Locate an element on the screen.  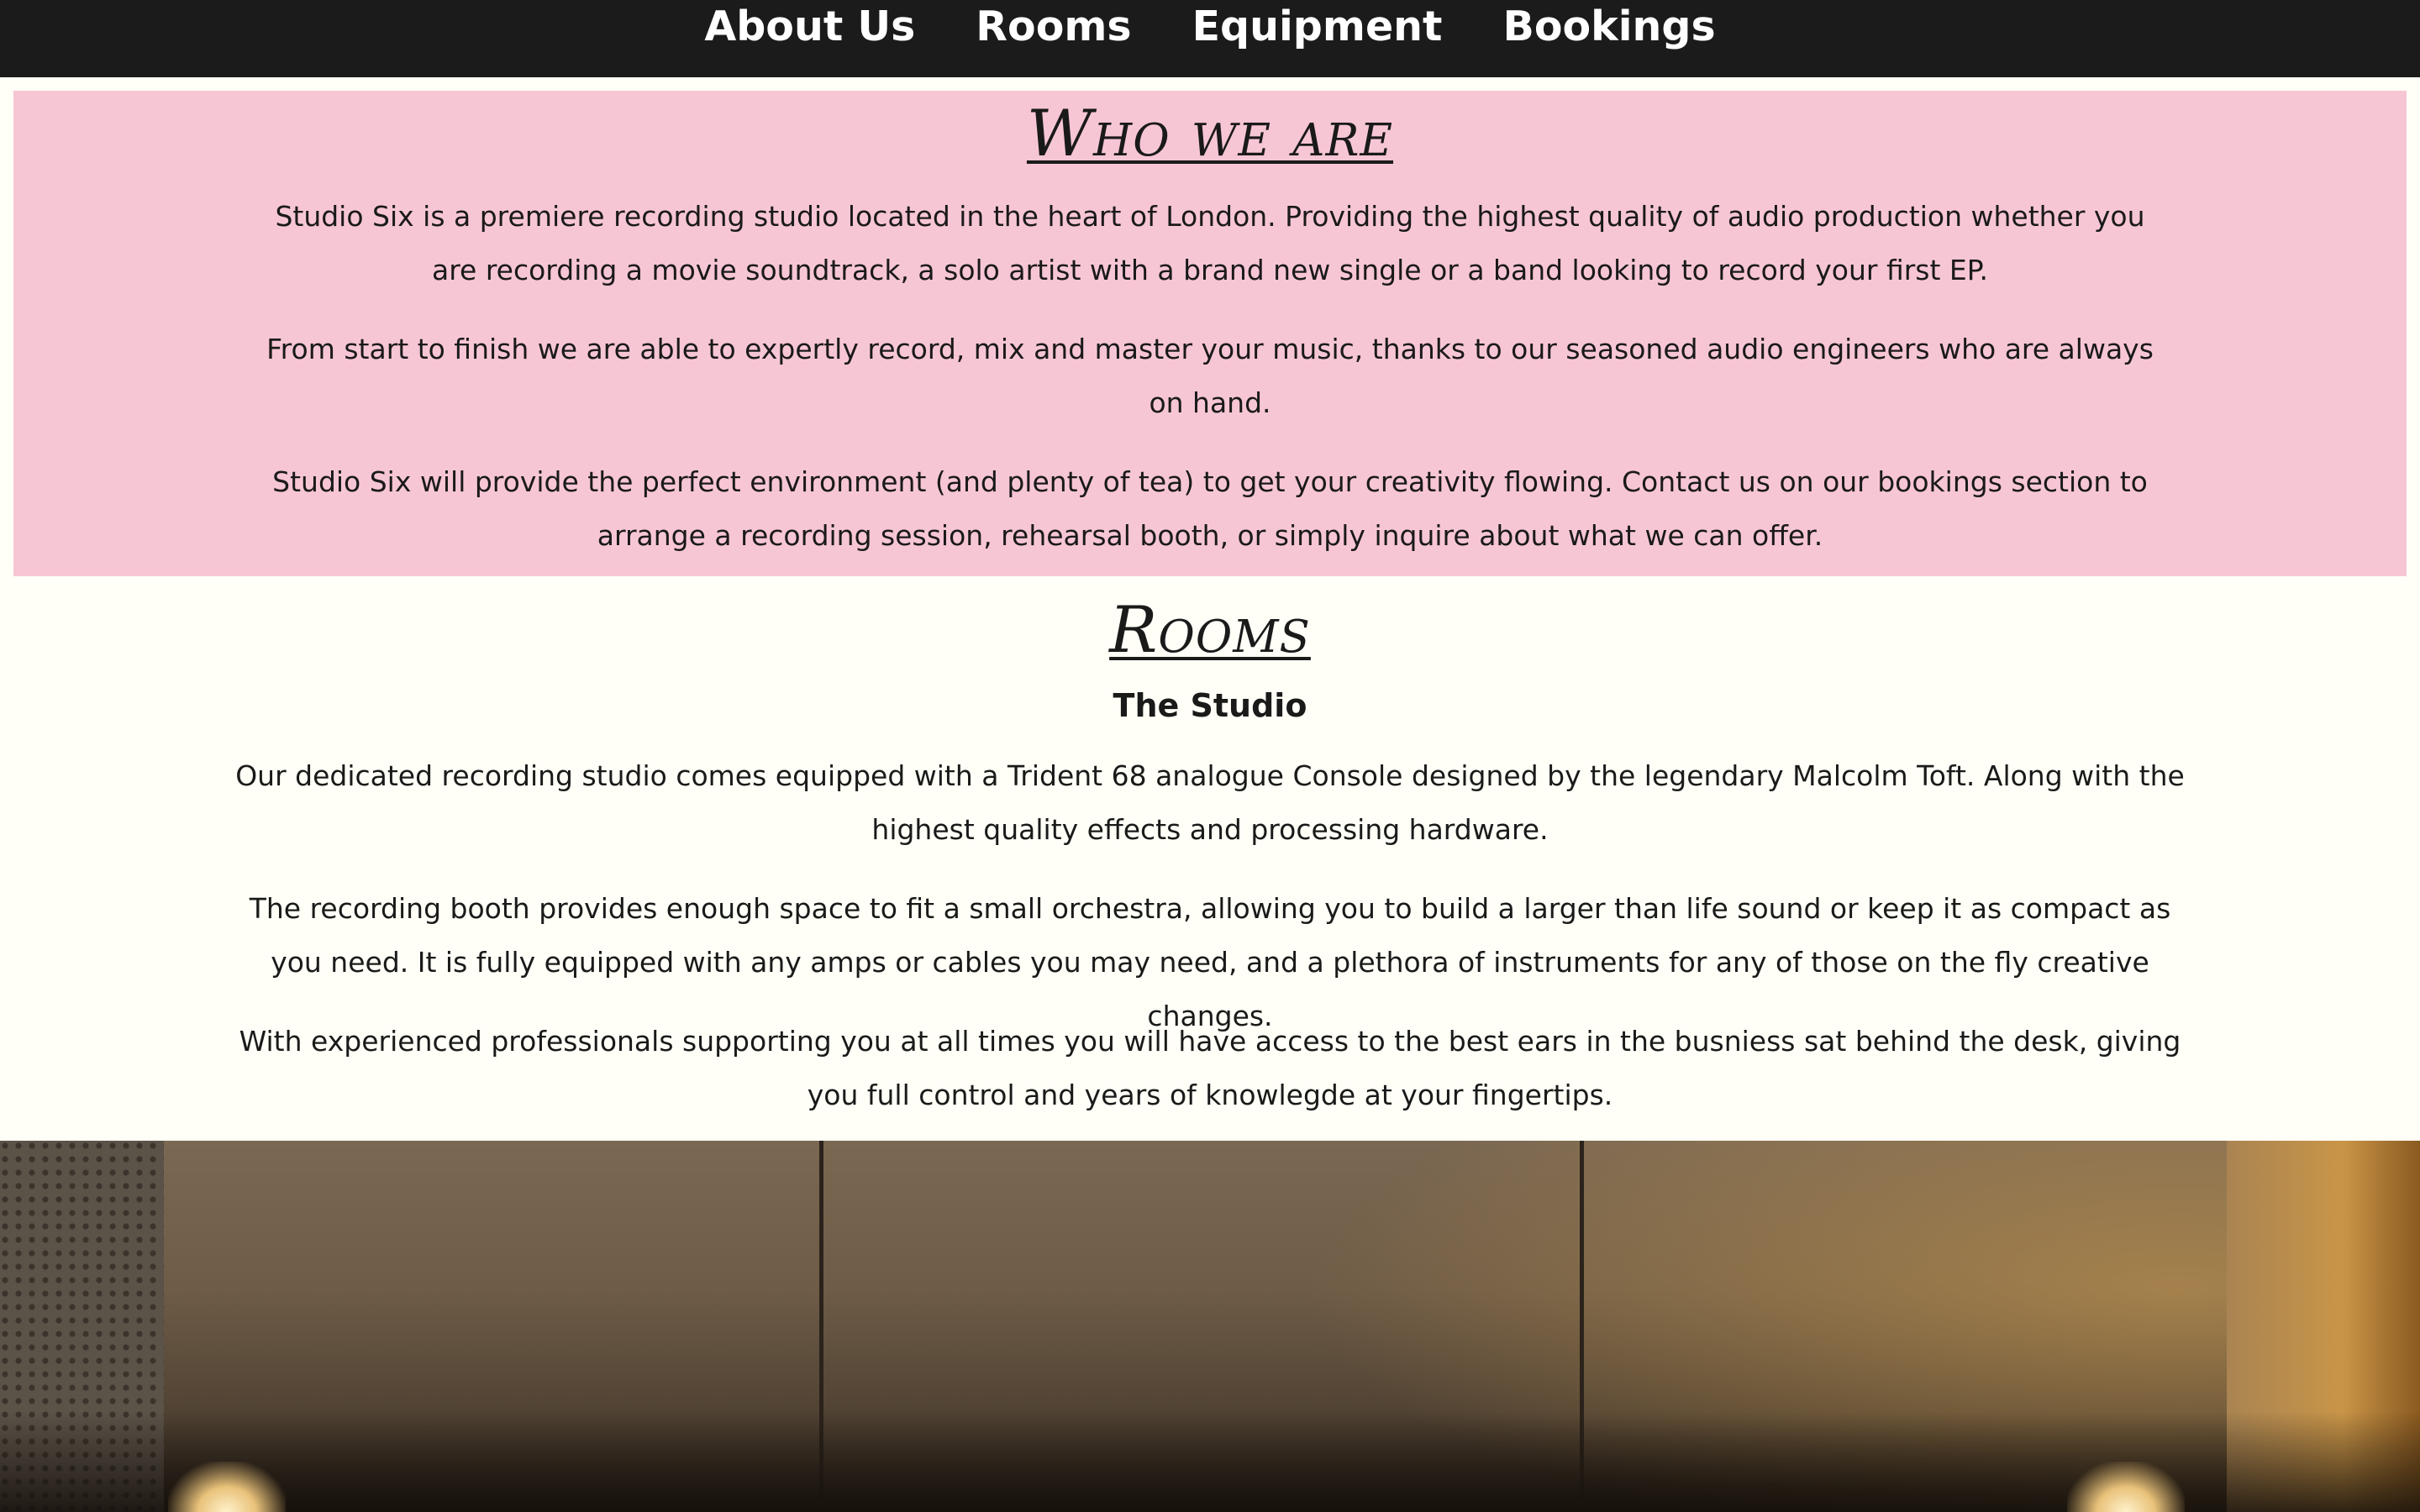
top-navbar: About Us Rooms Equipment Bookings is located at coordinates (1210, 38).